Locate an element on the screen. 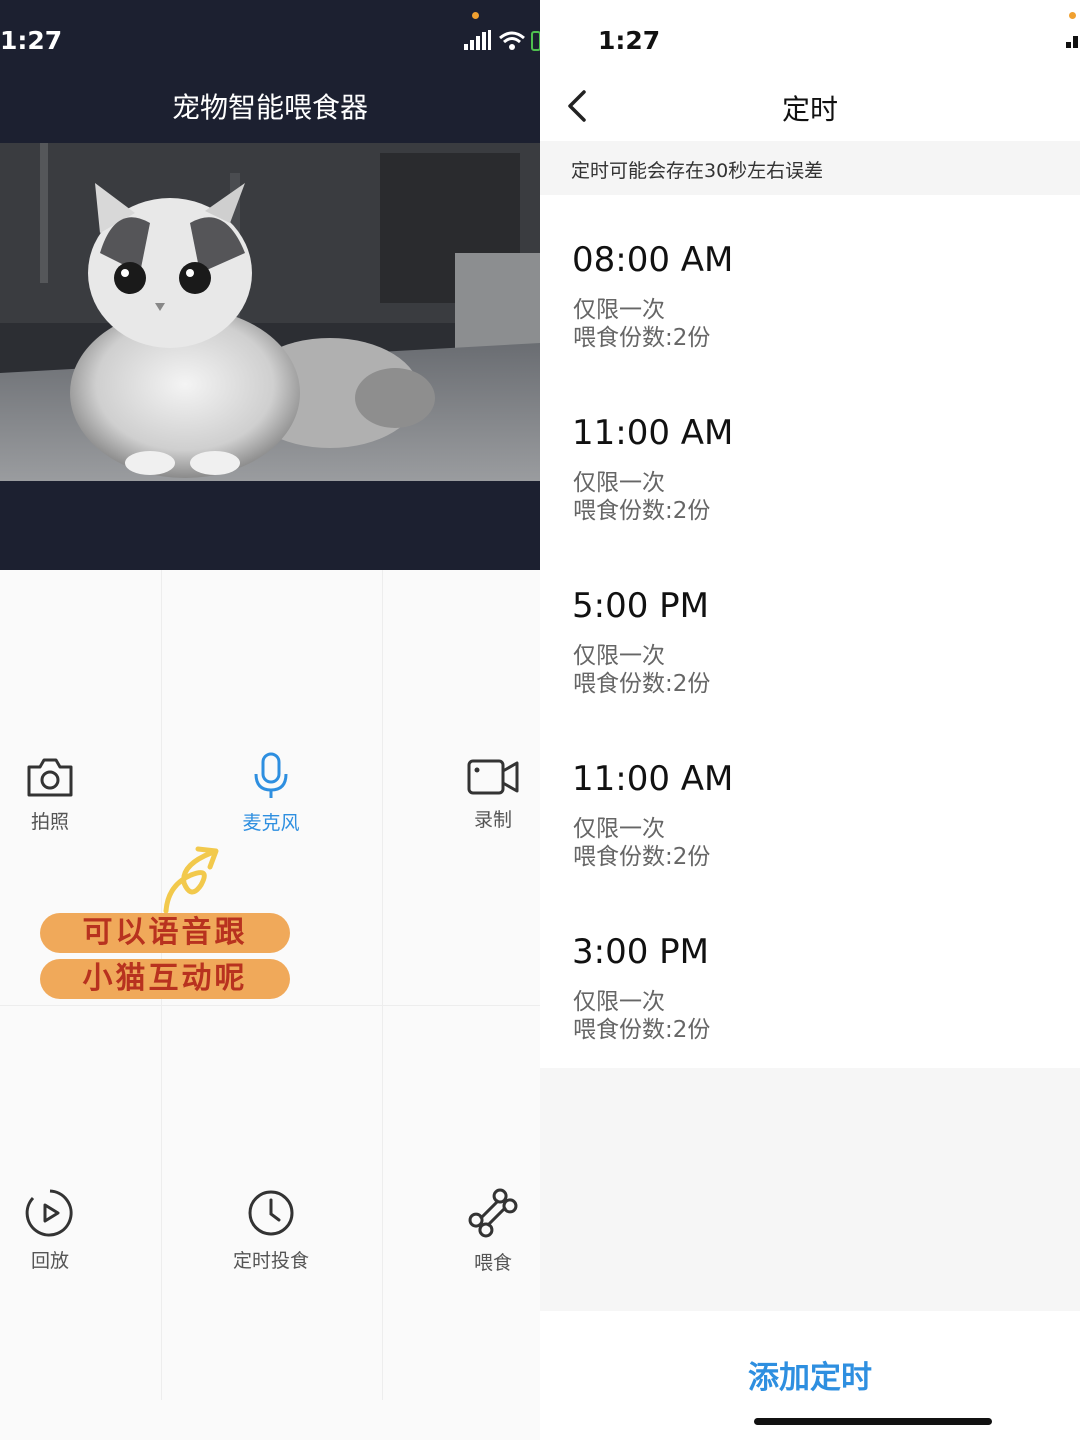  signal-wifi-icon is located at coordinates (502, 40).